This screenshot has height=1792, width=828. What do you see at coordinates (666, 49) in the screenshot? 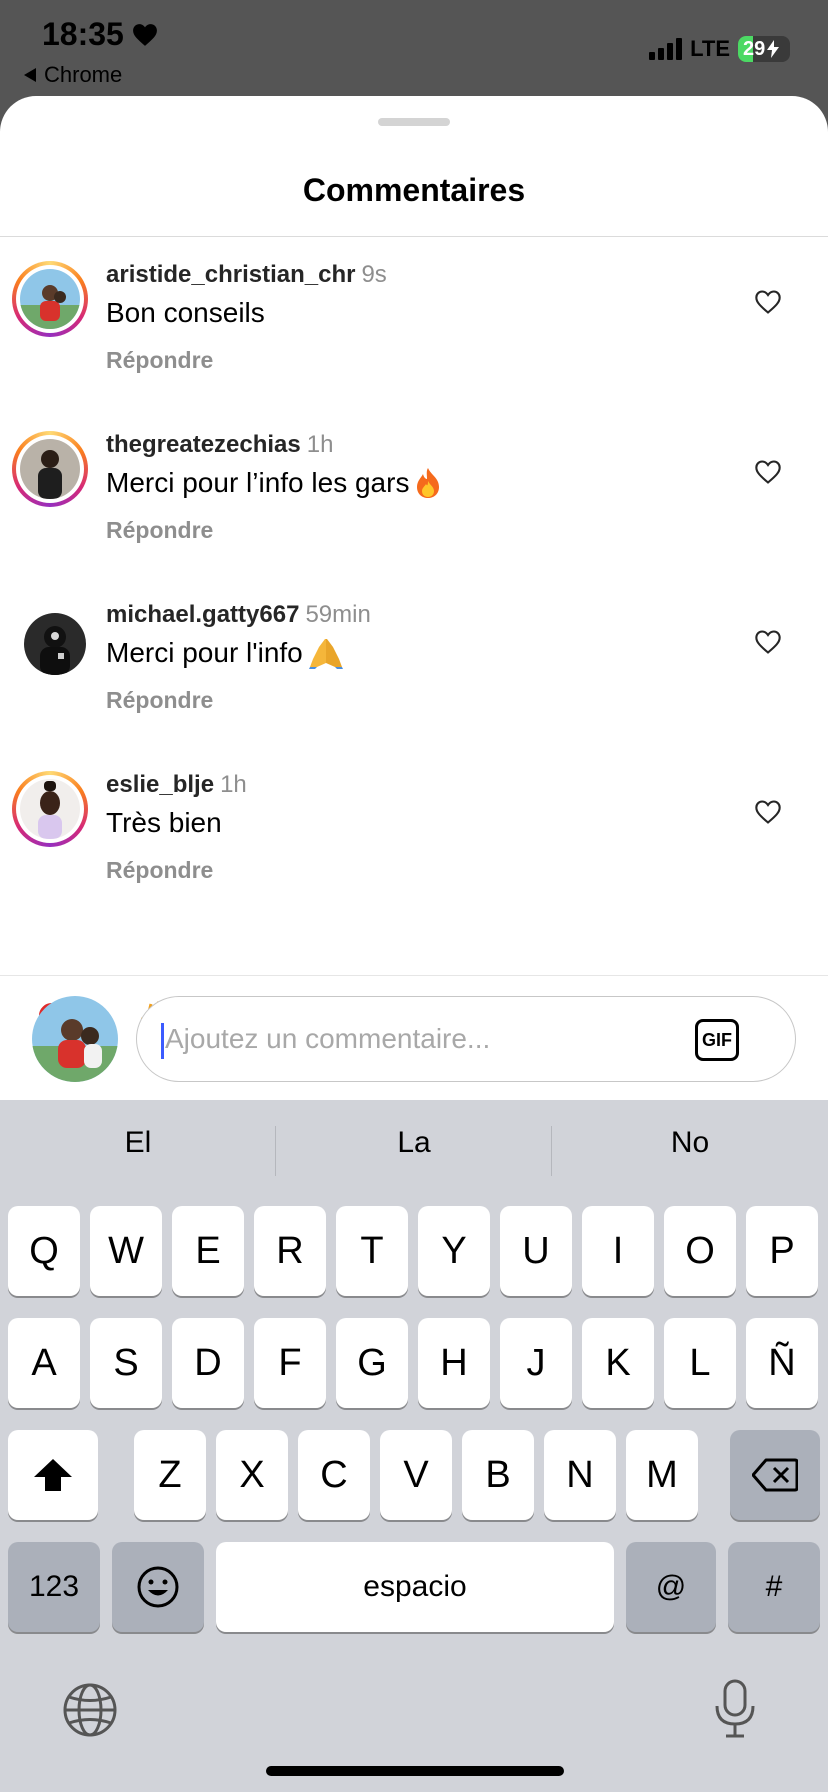
I see `cellular-signal-icon` at bounding box center [666, 49].